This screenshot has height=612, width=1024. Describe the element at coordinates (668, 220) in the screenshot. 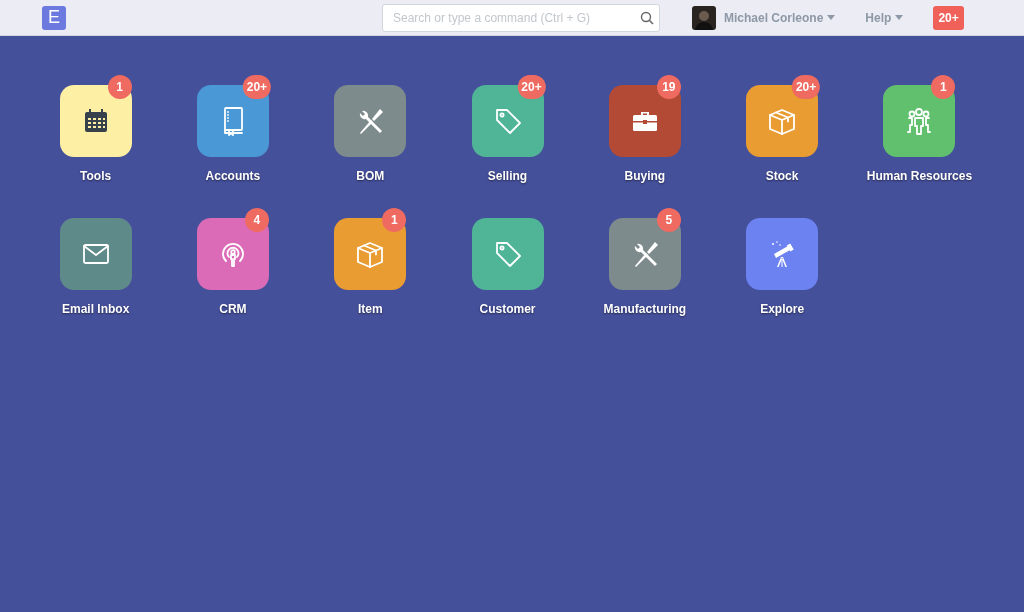

I see `count-badge: 5` at that location.